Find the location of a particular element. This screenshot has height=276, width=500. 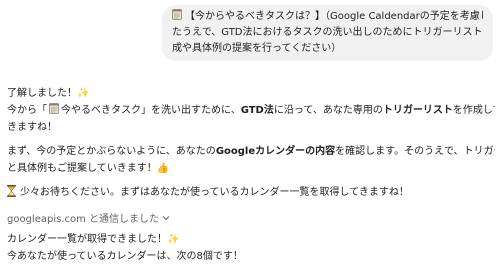

user-message-text-1: 【今からやるべきタスクは？】（Google Caldendarの予定を考慮し is located at coordinates (334, 16).